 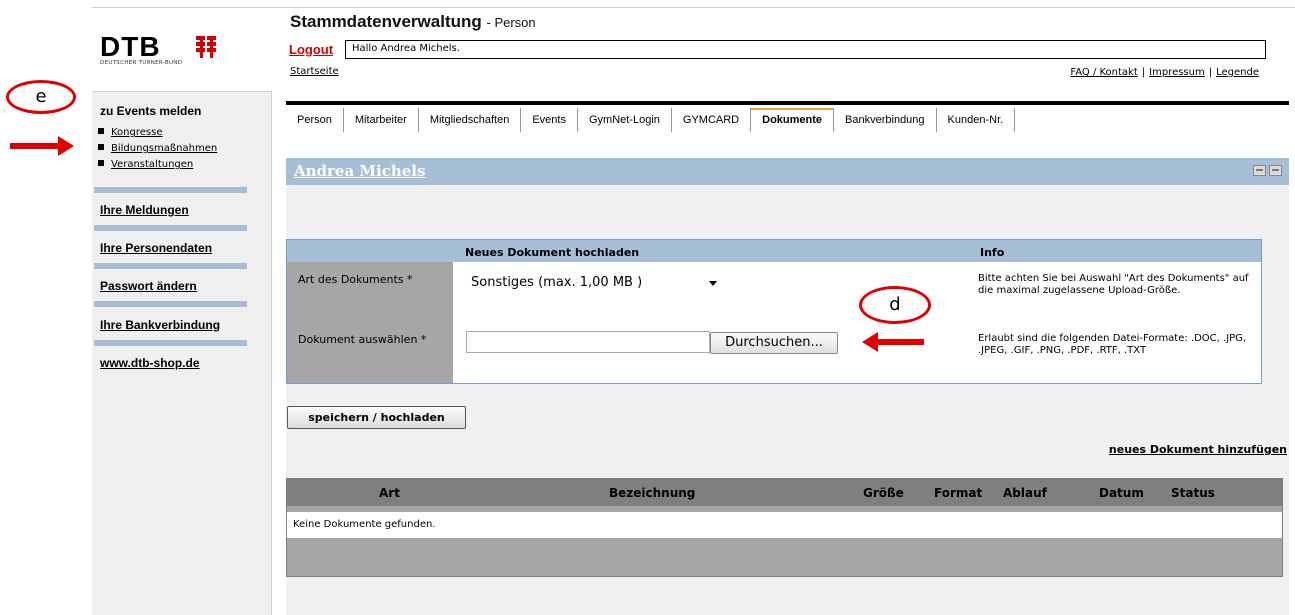 I want to click on tab-kunden-nr: Kunden-Nr., so click(x=976, y=120).